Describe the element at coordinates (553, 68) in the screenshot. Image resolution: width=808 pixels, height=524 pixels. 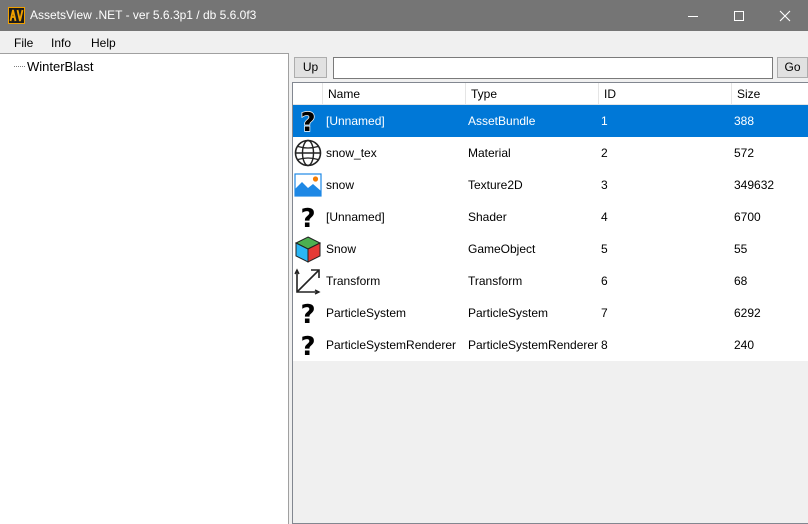
I see `path-input` at that location.